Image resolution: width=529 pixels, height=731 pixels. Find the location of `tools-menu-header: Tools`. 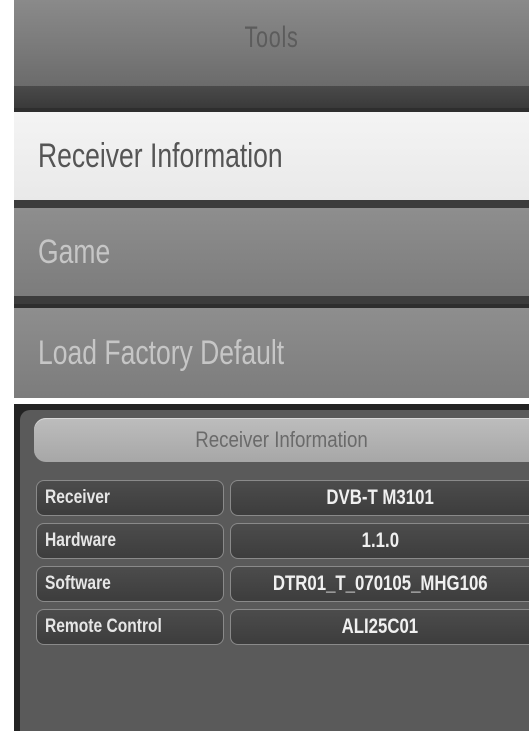

tools-menu-header: Tools is located at coordinates (271, 43).